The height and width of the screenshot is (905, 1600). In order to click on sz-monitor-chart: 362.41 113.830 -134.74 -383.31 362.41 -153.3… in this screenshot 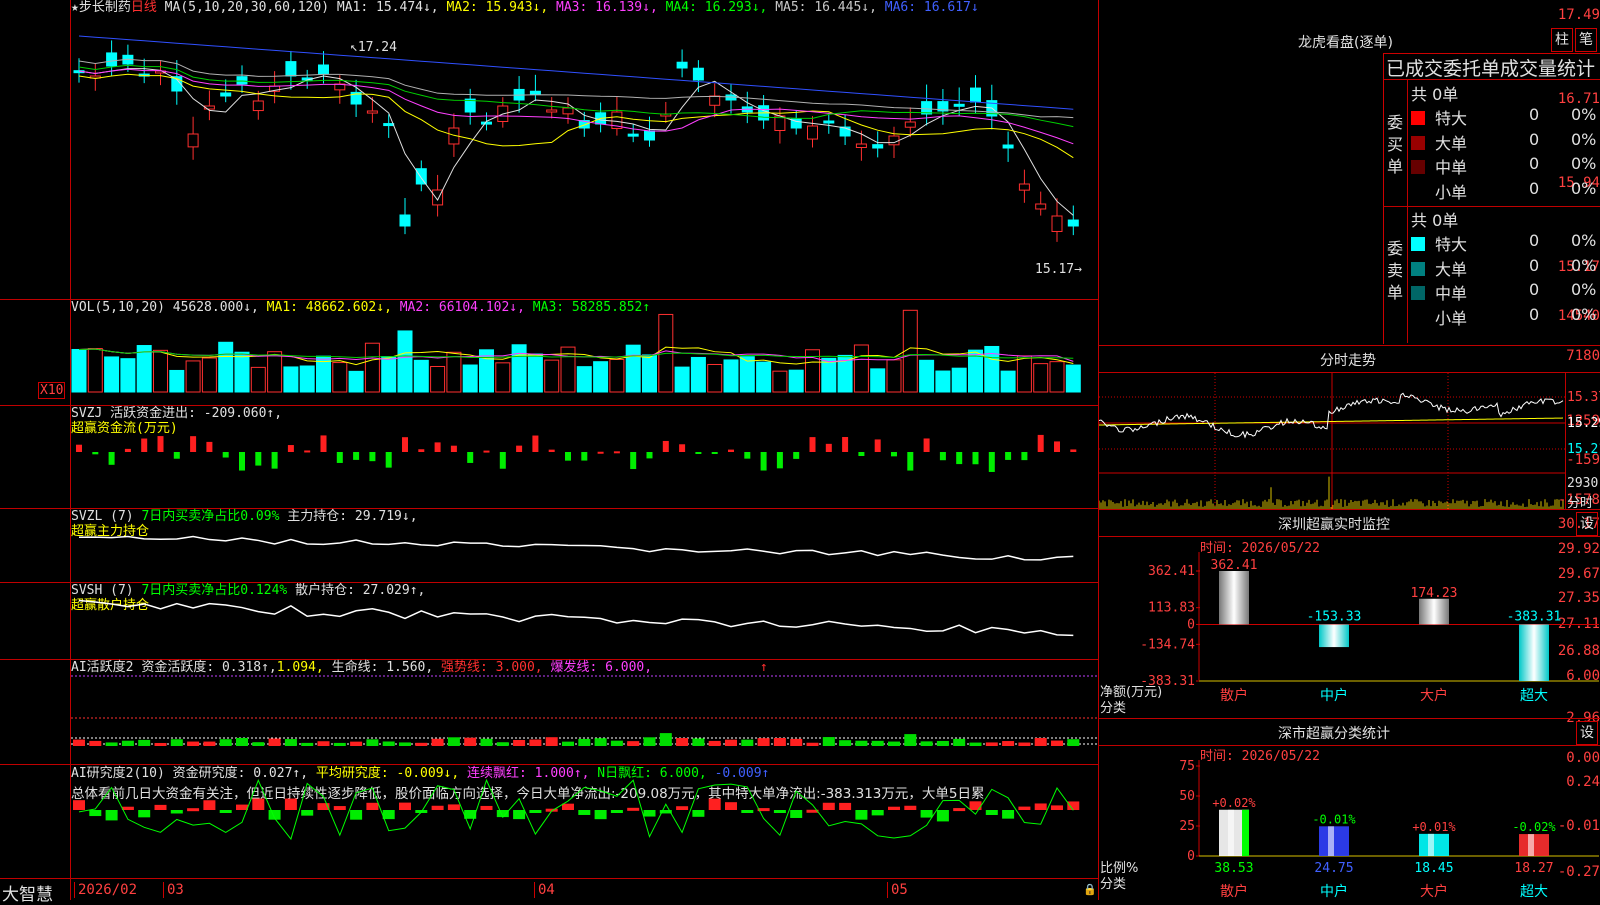, I will do `click(1349, 635)`.